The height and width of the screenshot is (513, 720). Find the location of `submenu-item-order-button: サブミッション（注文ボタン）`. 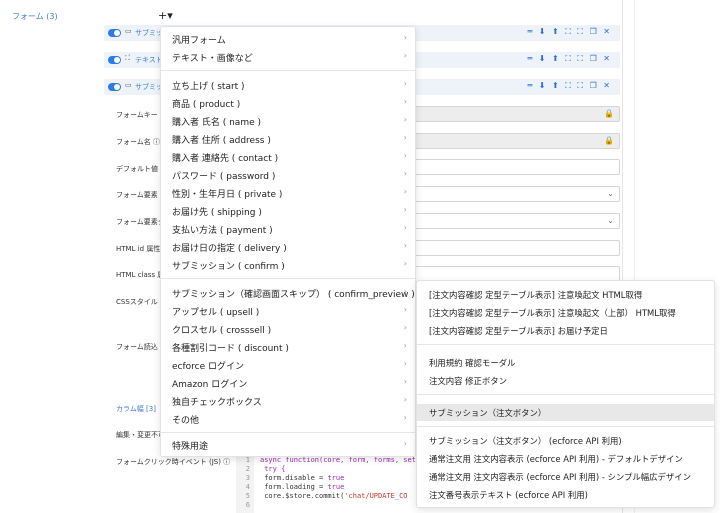

submenu-item-order-button: サブミッション（注文ボタン） is located at coordinates (565, 412).